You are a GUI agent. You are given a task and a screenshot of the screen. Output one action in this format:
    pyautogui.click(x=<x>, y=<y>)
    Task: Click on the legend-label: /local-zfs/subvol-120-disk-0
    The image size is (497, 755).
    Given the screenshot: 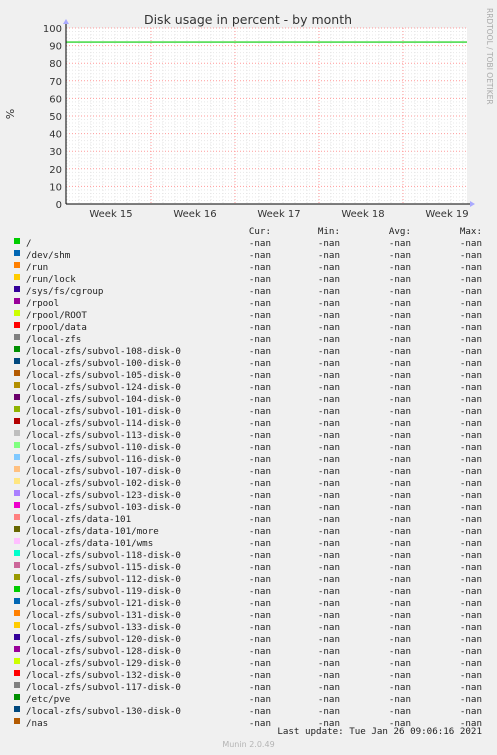 What is the action you would take?
    pyautogui.click(x=103, y=639)
    